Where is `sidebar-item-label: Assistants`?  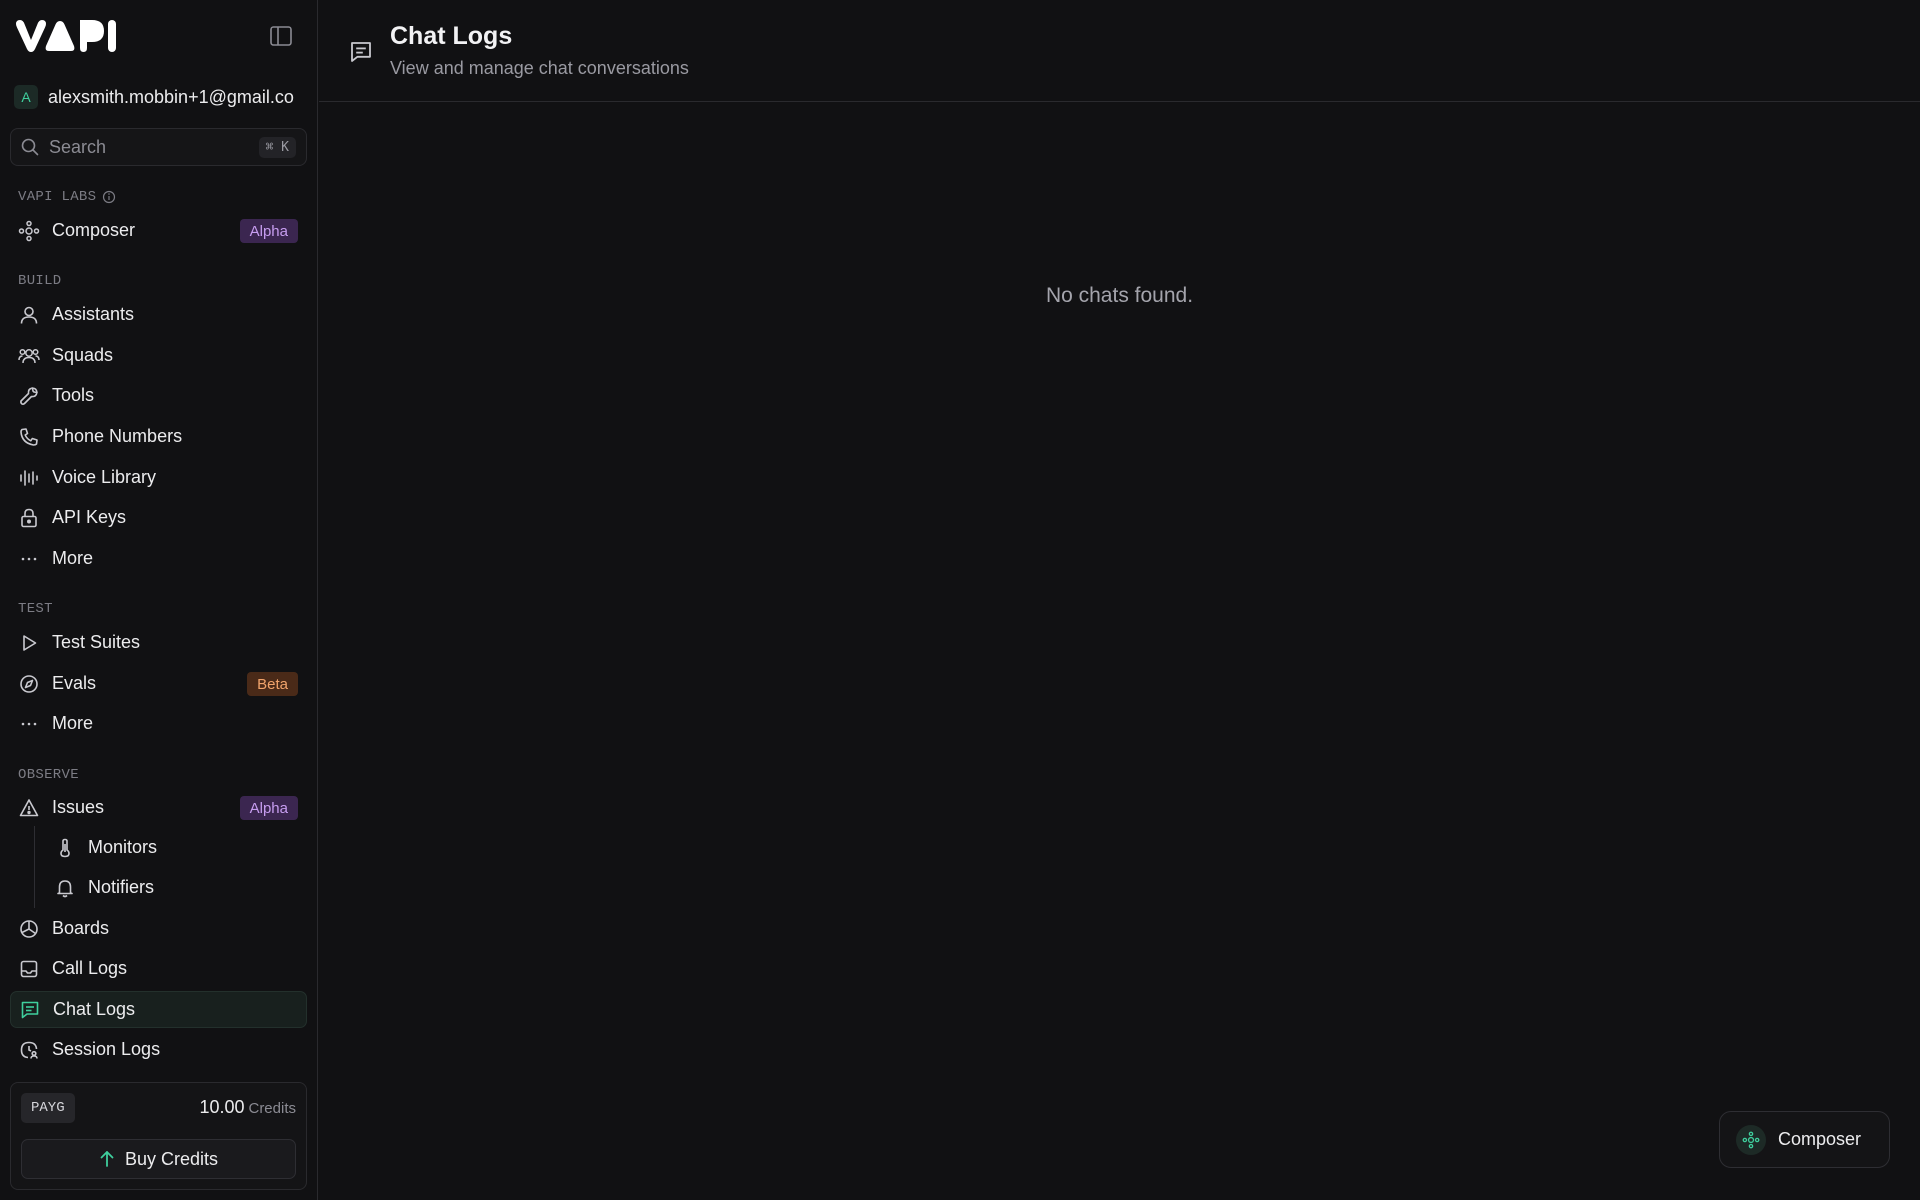 sidebar-item-label: Assistants is located at coordinates (93, 314).